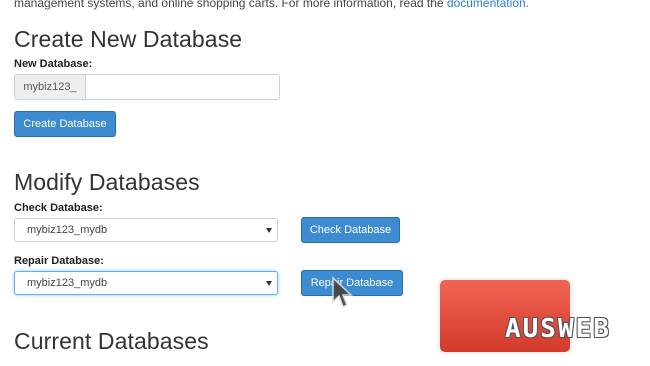  I want to click on check-database-select: mybiz123_mydb, so click(146, 230).